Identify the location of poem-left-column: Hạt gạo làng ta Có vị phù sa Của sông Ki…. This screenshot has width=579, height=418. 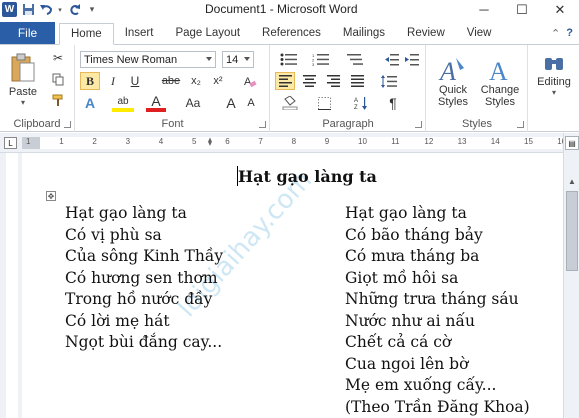
(144, 278).